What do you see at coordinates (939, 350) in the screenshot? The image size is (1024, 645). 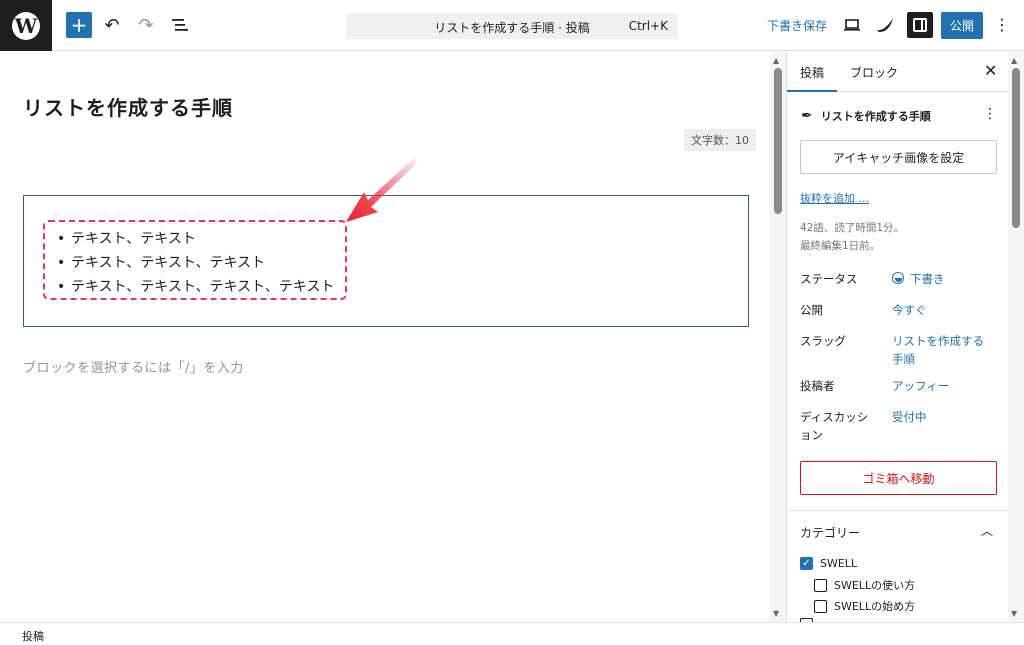 I see `slug-value-button: リストを作成する手順` at bounding box center [939, 350].